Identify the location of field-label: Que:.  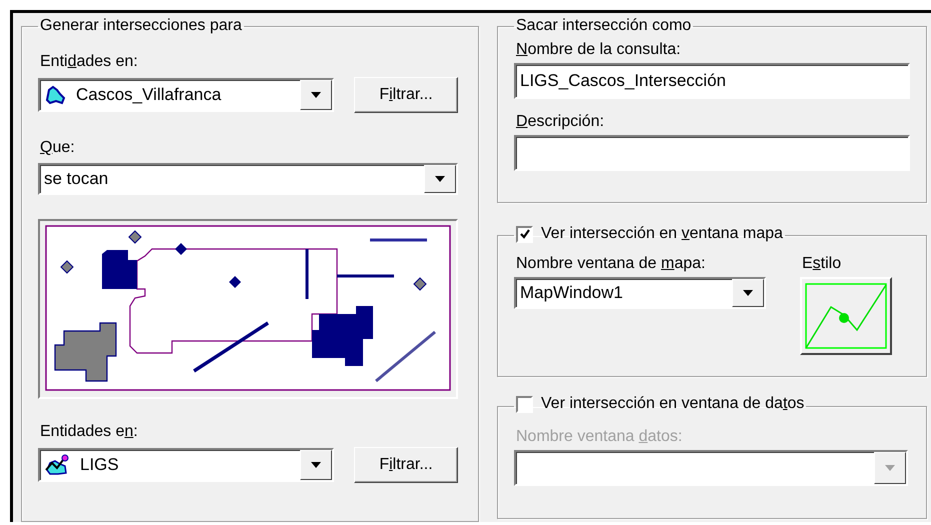
(57, 148).